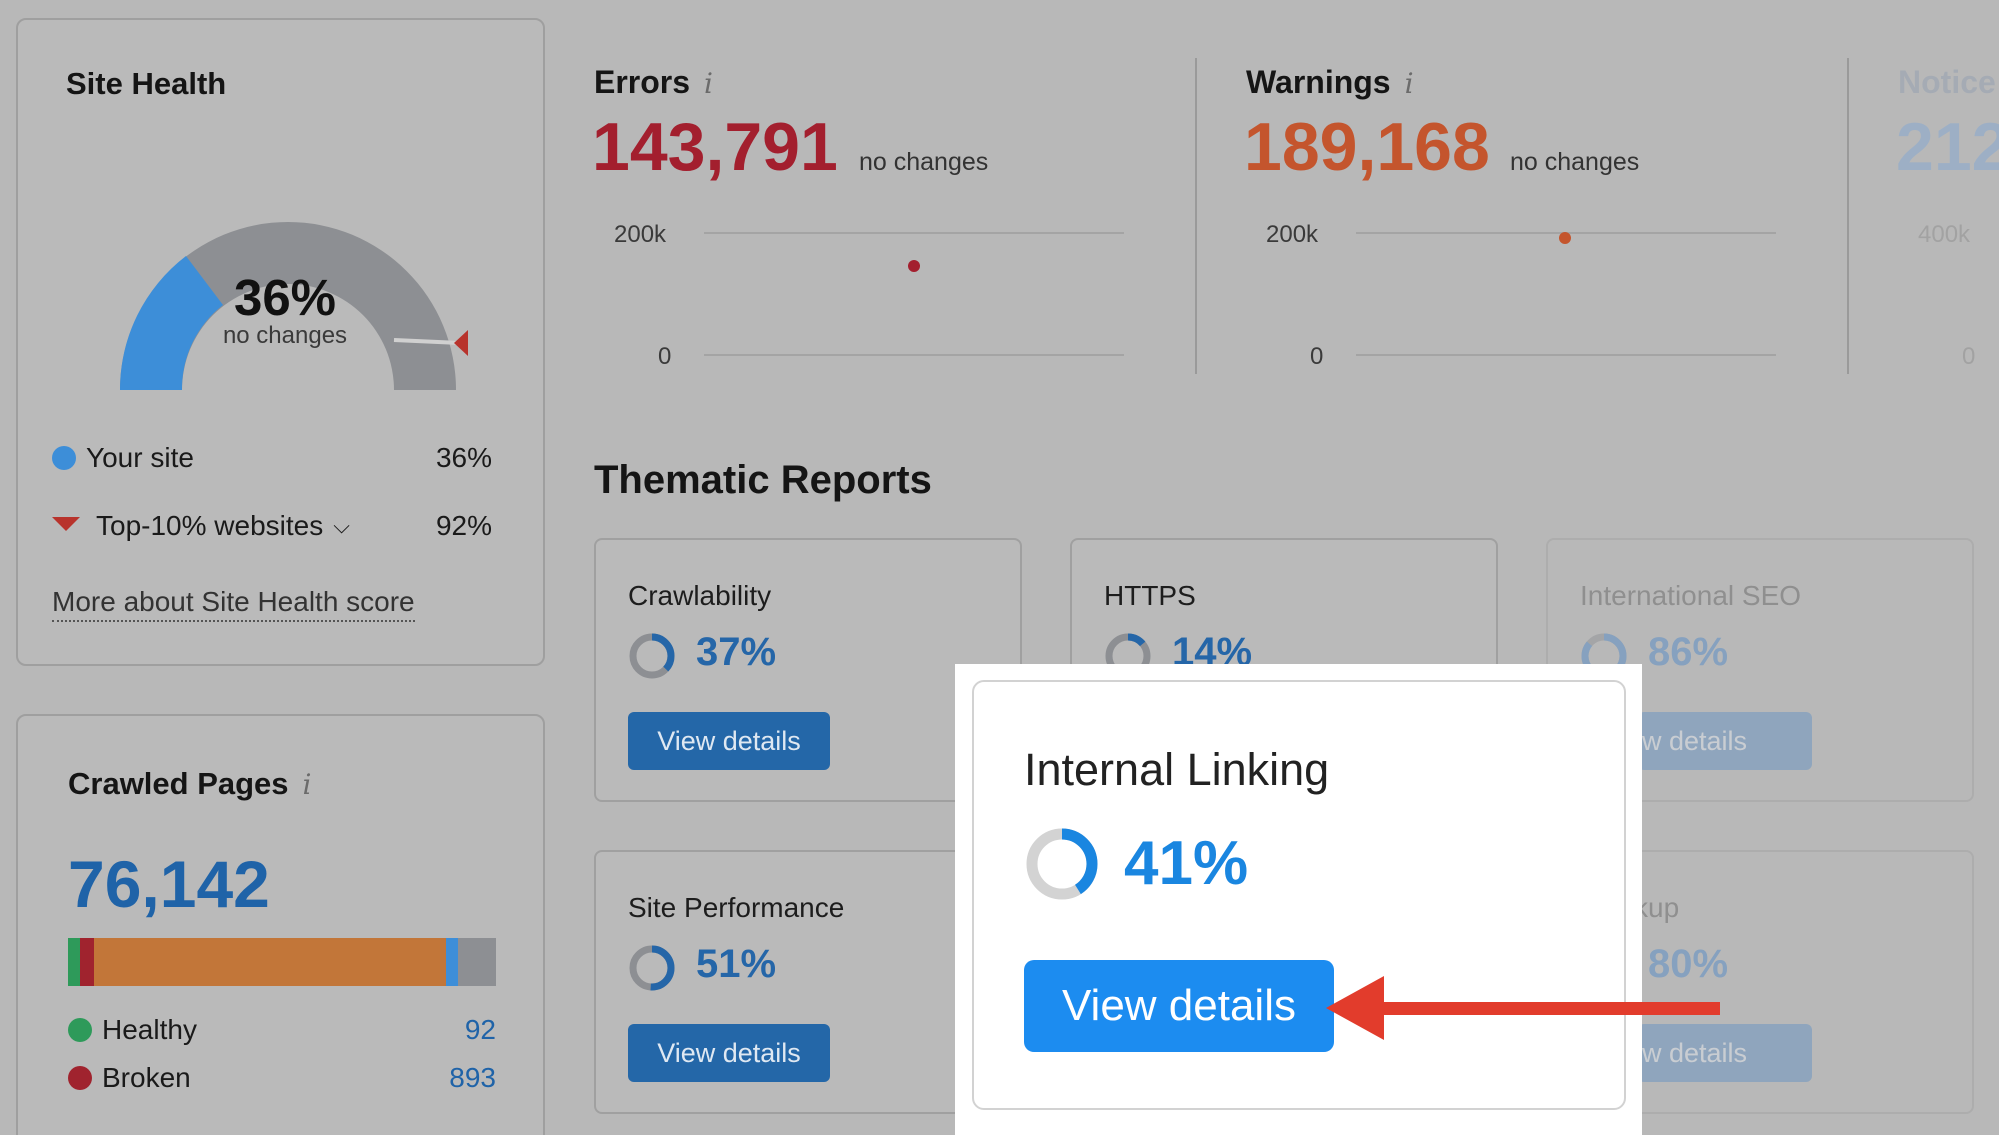  What do you see at coordinates (146, 83) in the screenshot?
I see `site-health-title: Site Health` at bounding box center [146, 83].